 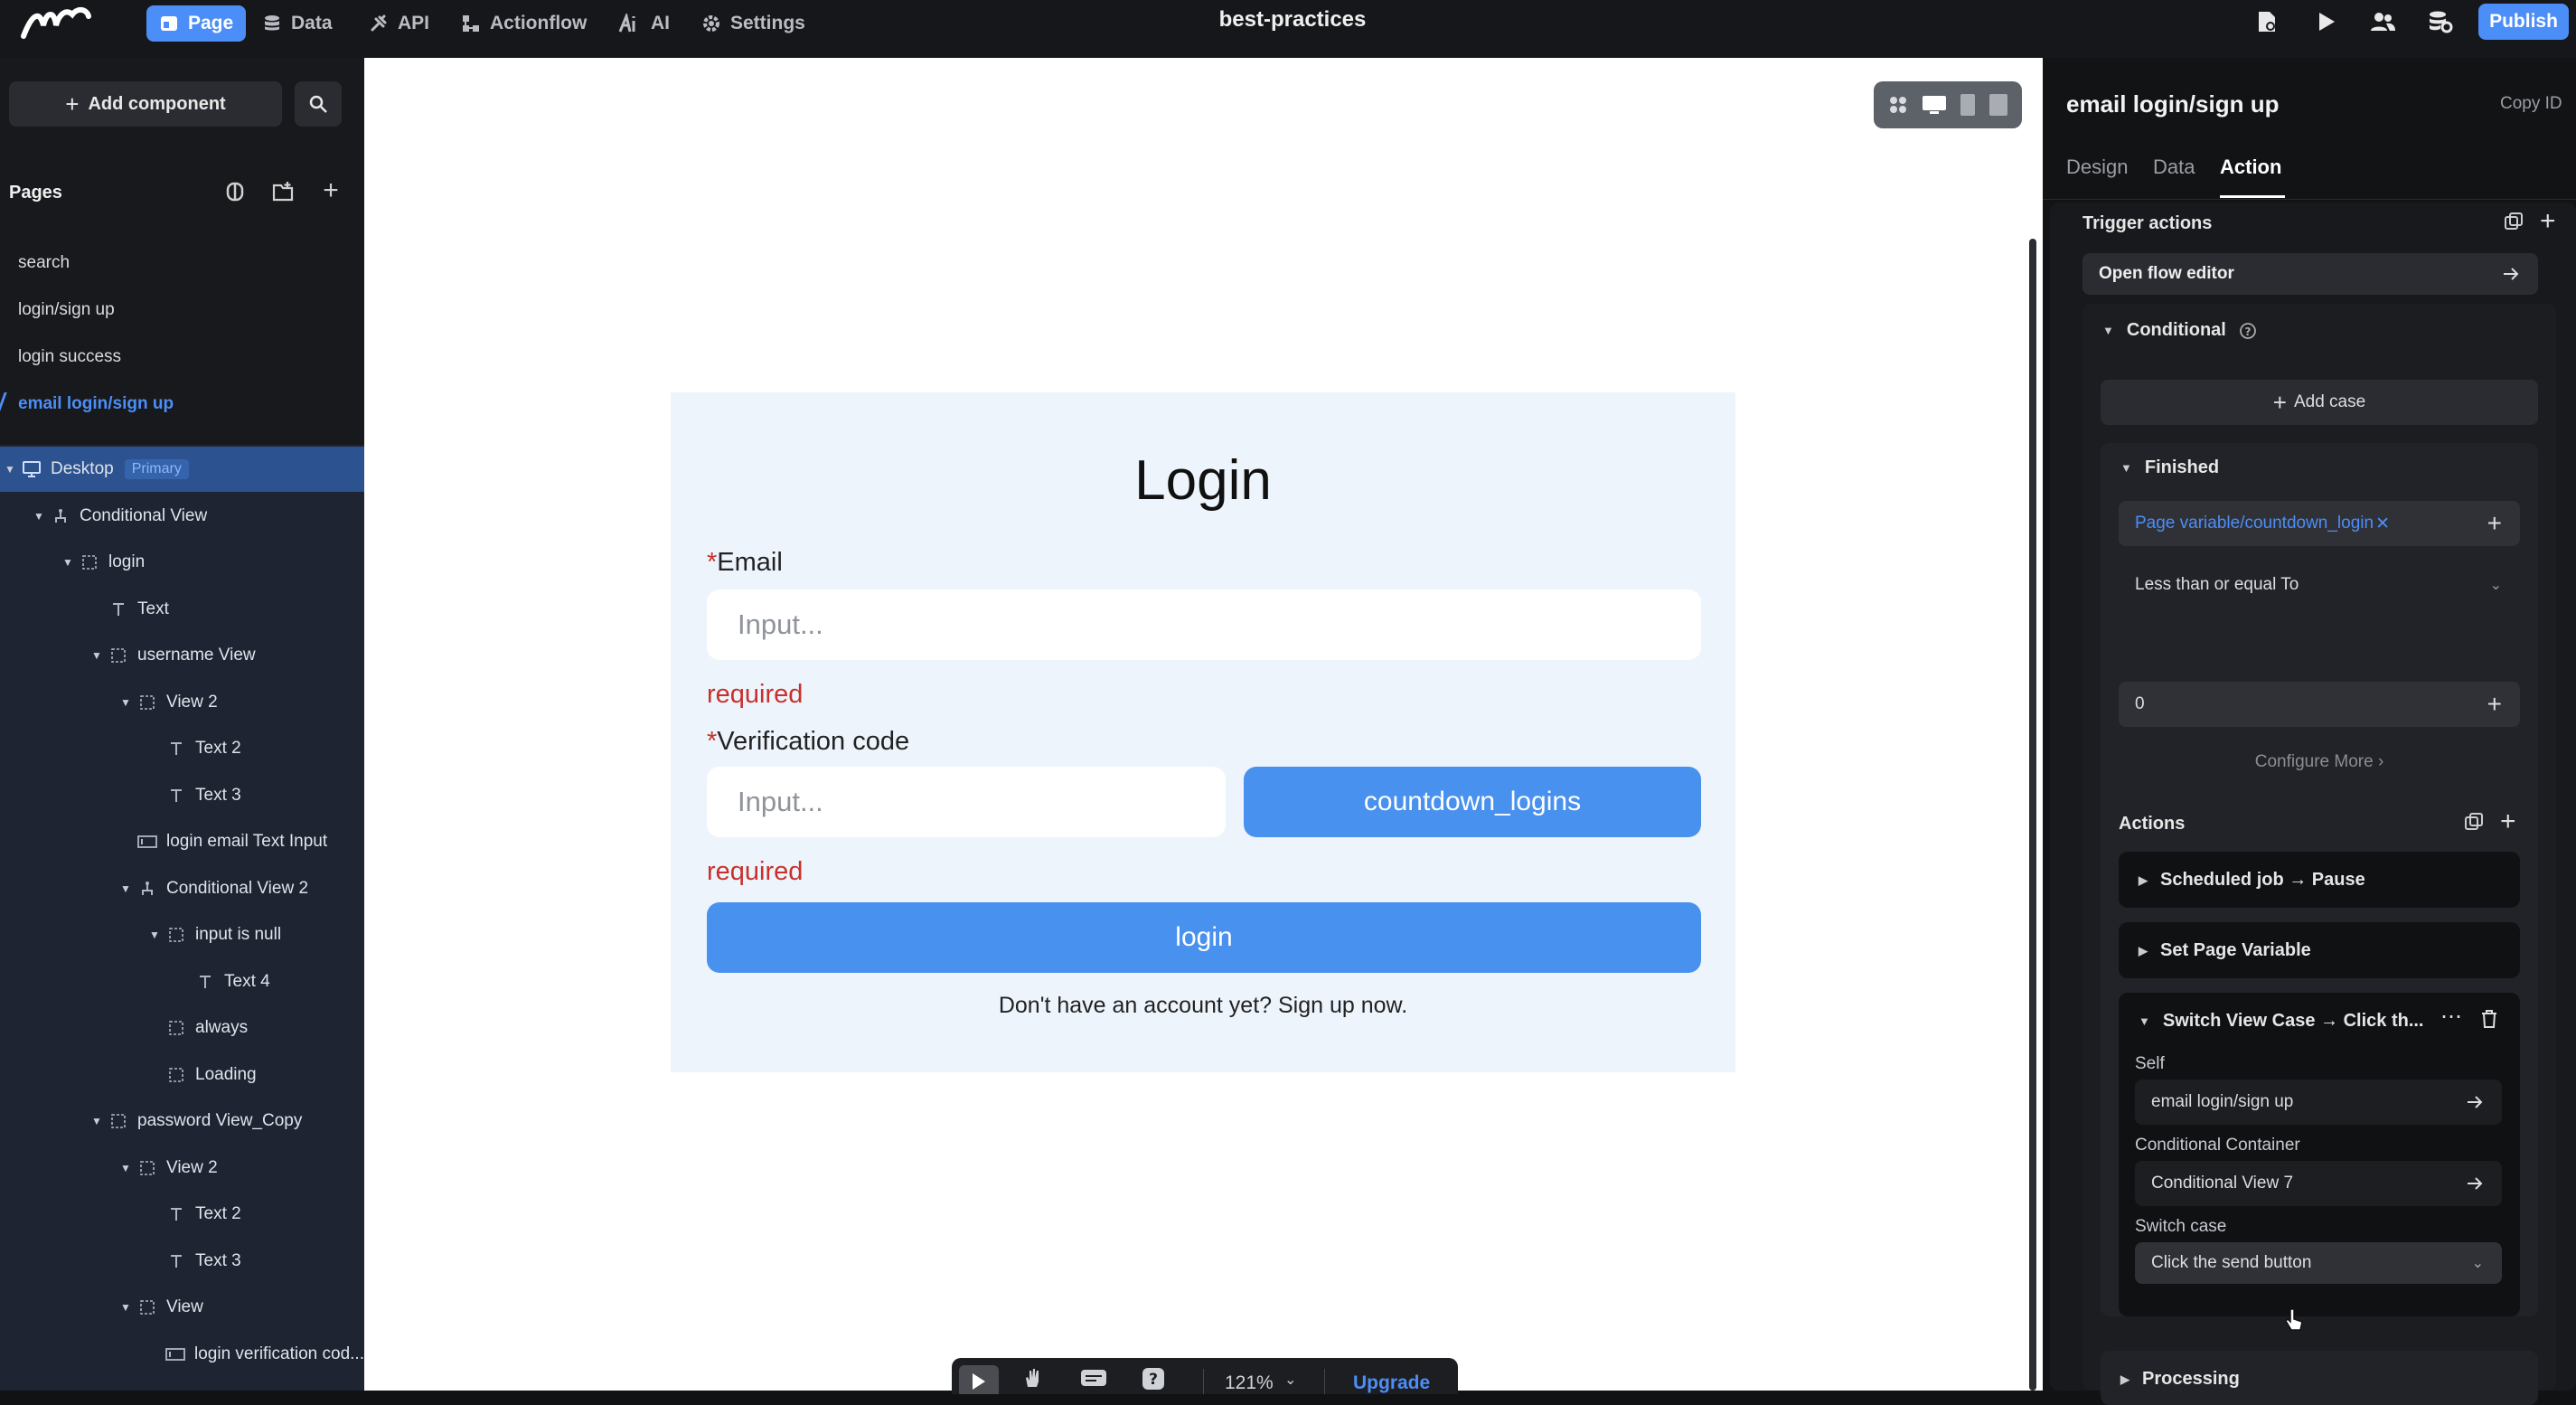 What do you see at coordinates (2267, 22) in the screenshot?
I see `file-icon` at bounding box center [2267, 22].